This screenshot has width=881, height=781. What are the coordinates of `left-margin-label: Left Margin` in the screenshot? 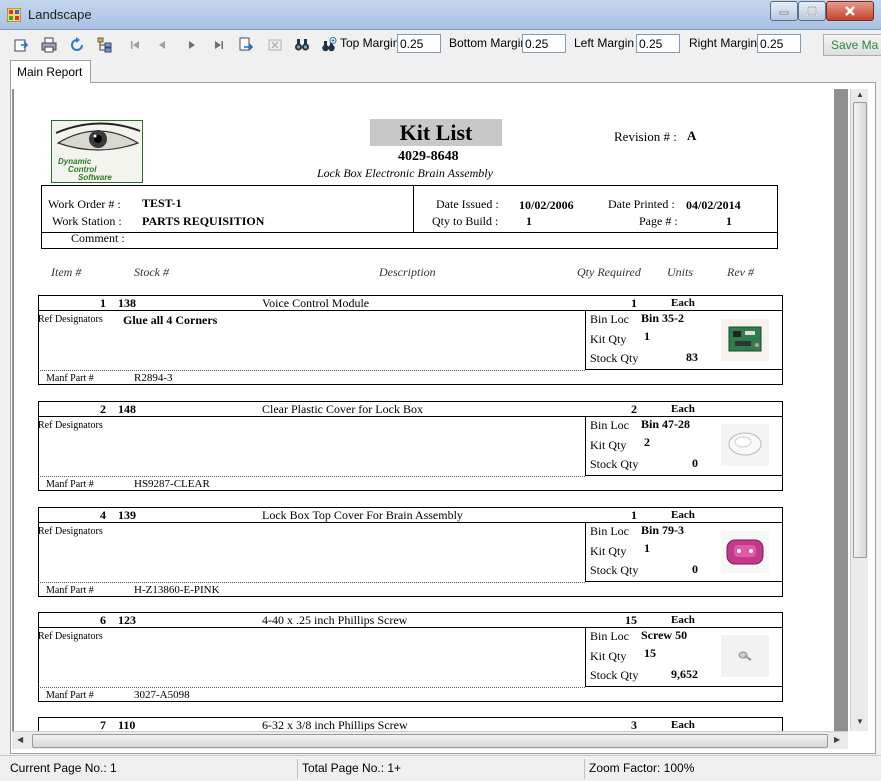 It's located at (604, 43).